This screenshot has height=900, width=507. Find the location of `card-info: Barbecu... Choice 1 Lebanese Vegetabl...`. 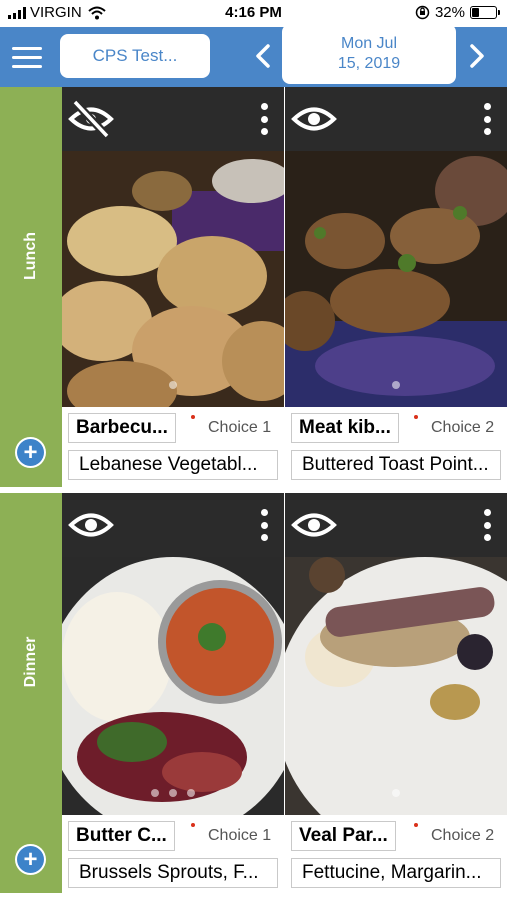

card-info: Barbecu... Choice 1 Lebanese Vegetabl... is located at coordinates (173, 447).